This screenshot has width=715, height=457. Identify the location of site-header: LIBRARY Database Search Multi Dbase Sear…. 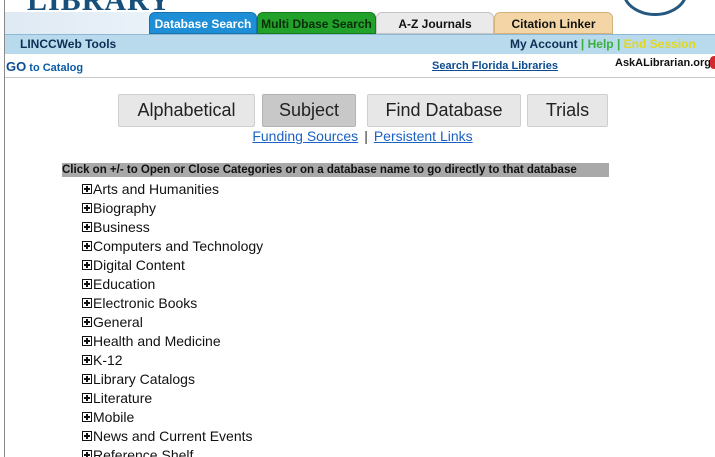
(360, 17).